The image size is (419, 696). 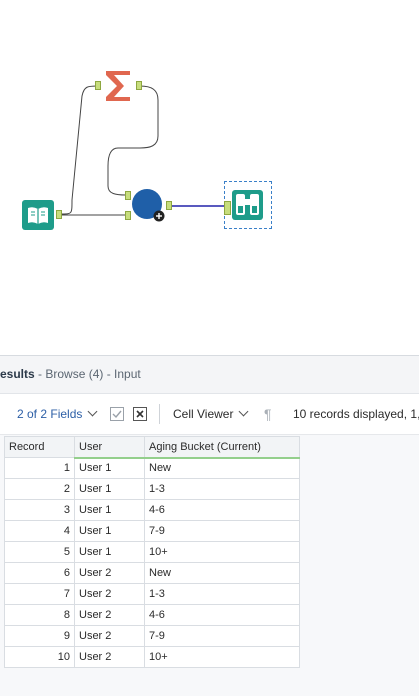 I want to click on book-icon, so click(x=38, y=215).